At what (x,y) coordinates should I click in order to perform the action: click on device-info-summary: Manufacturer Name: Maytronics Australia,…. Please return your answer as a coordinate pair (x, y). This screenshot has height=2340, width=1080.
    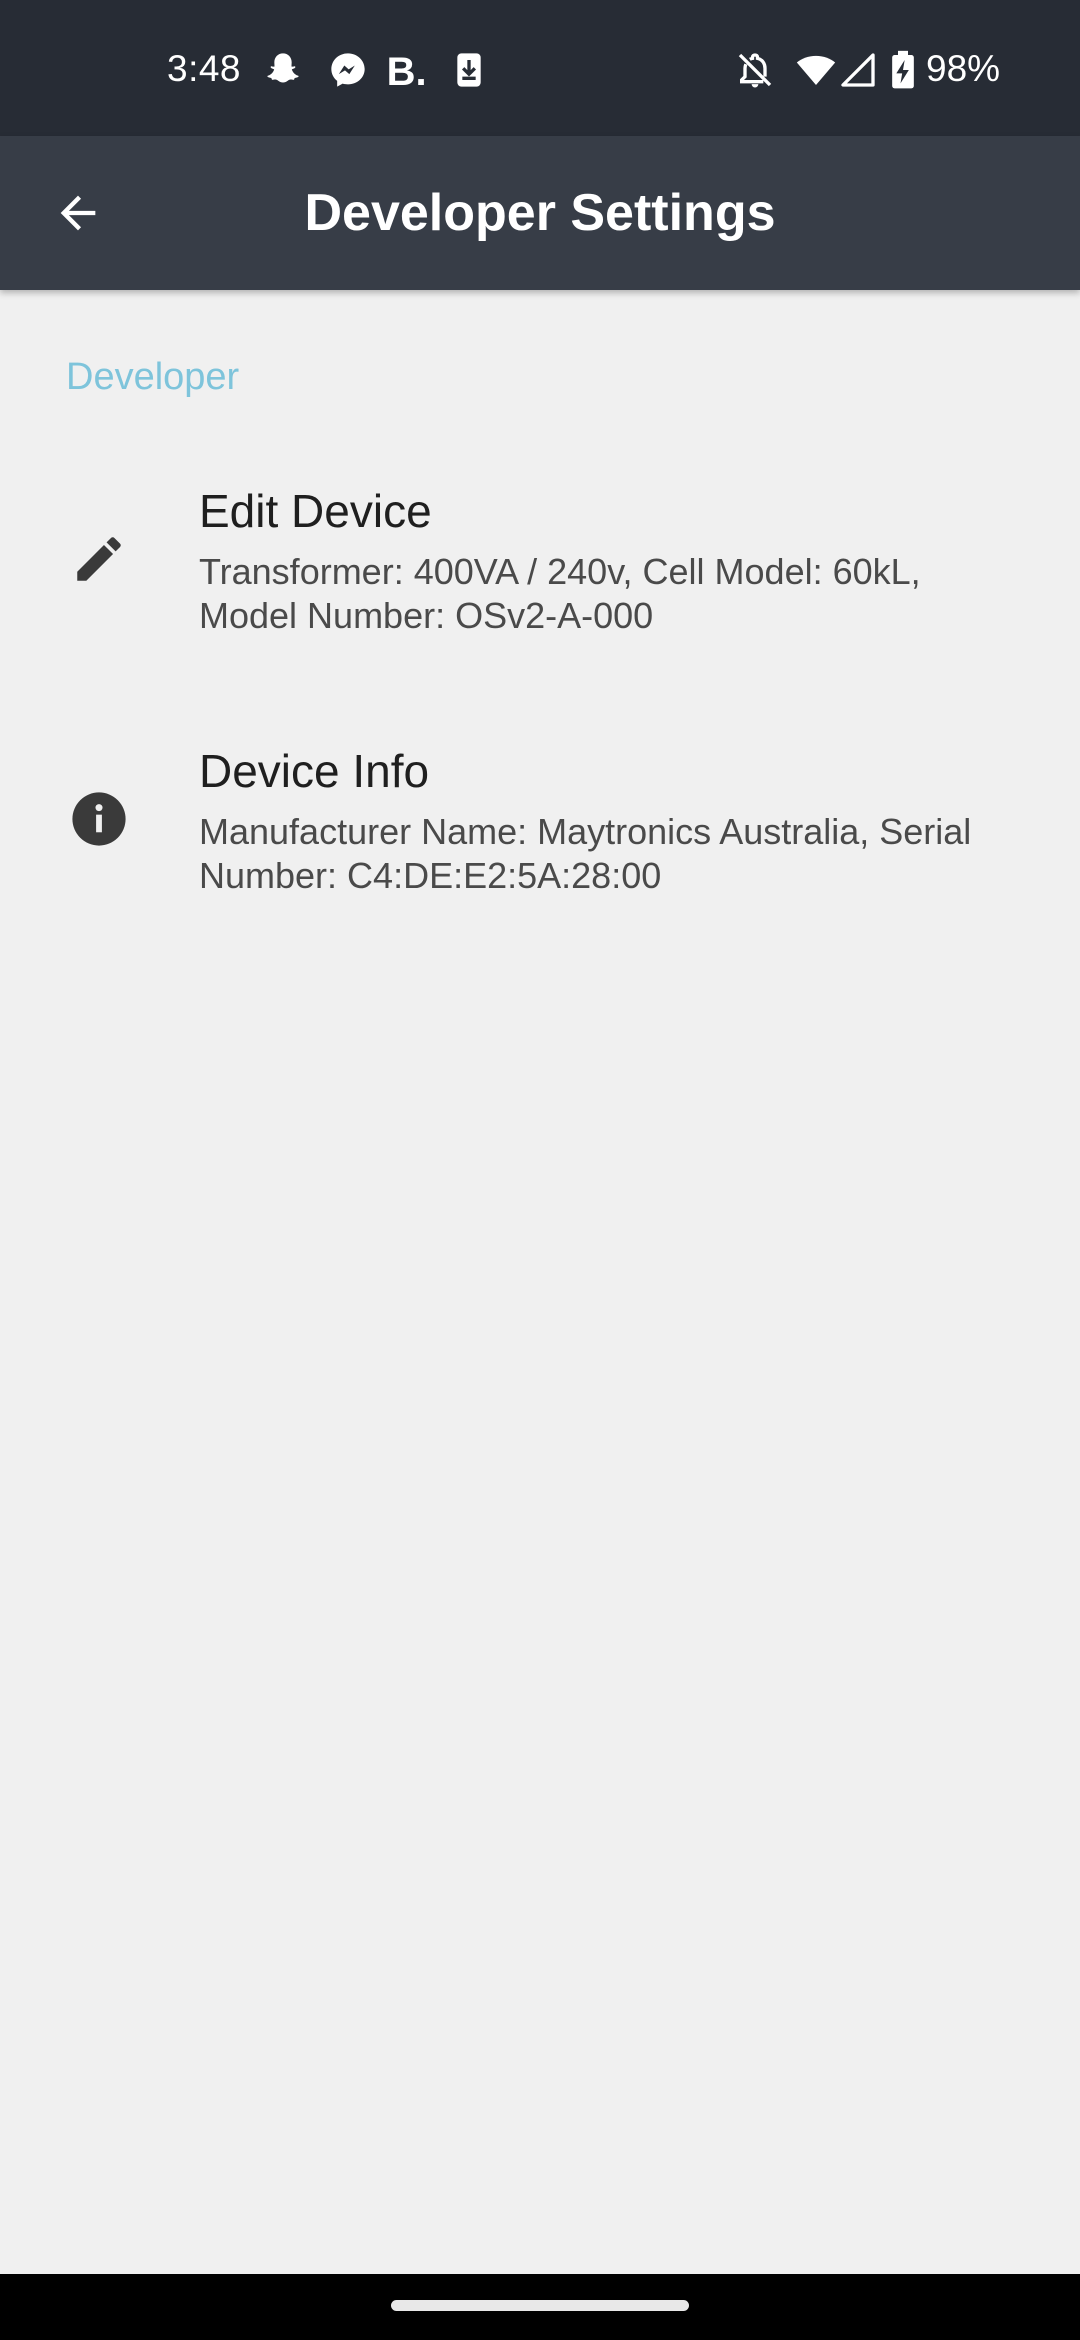
    Looking at the image, I should click on (585, 853).